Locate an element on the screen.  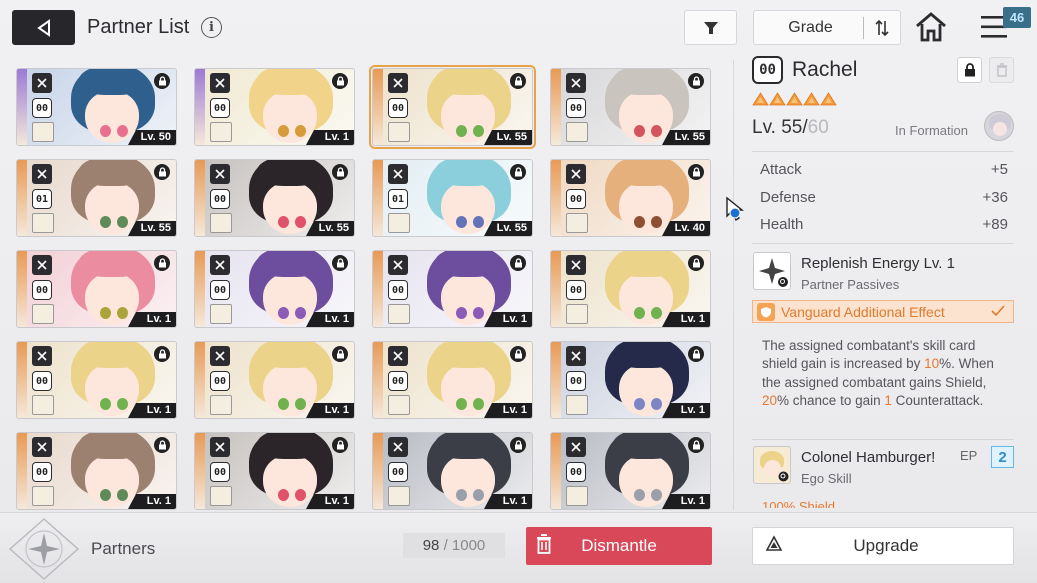
ego-skill-description: 100% Shield is located at coordinates (798, 503).